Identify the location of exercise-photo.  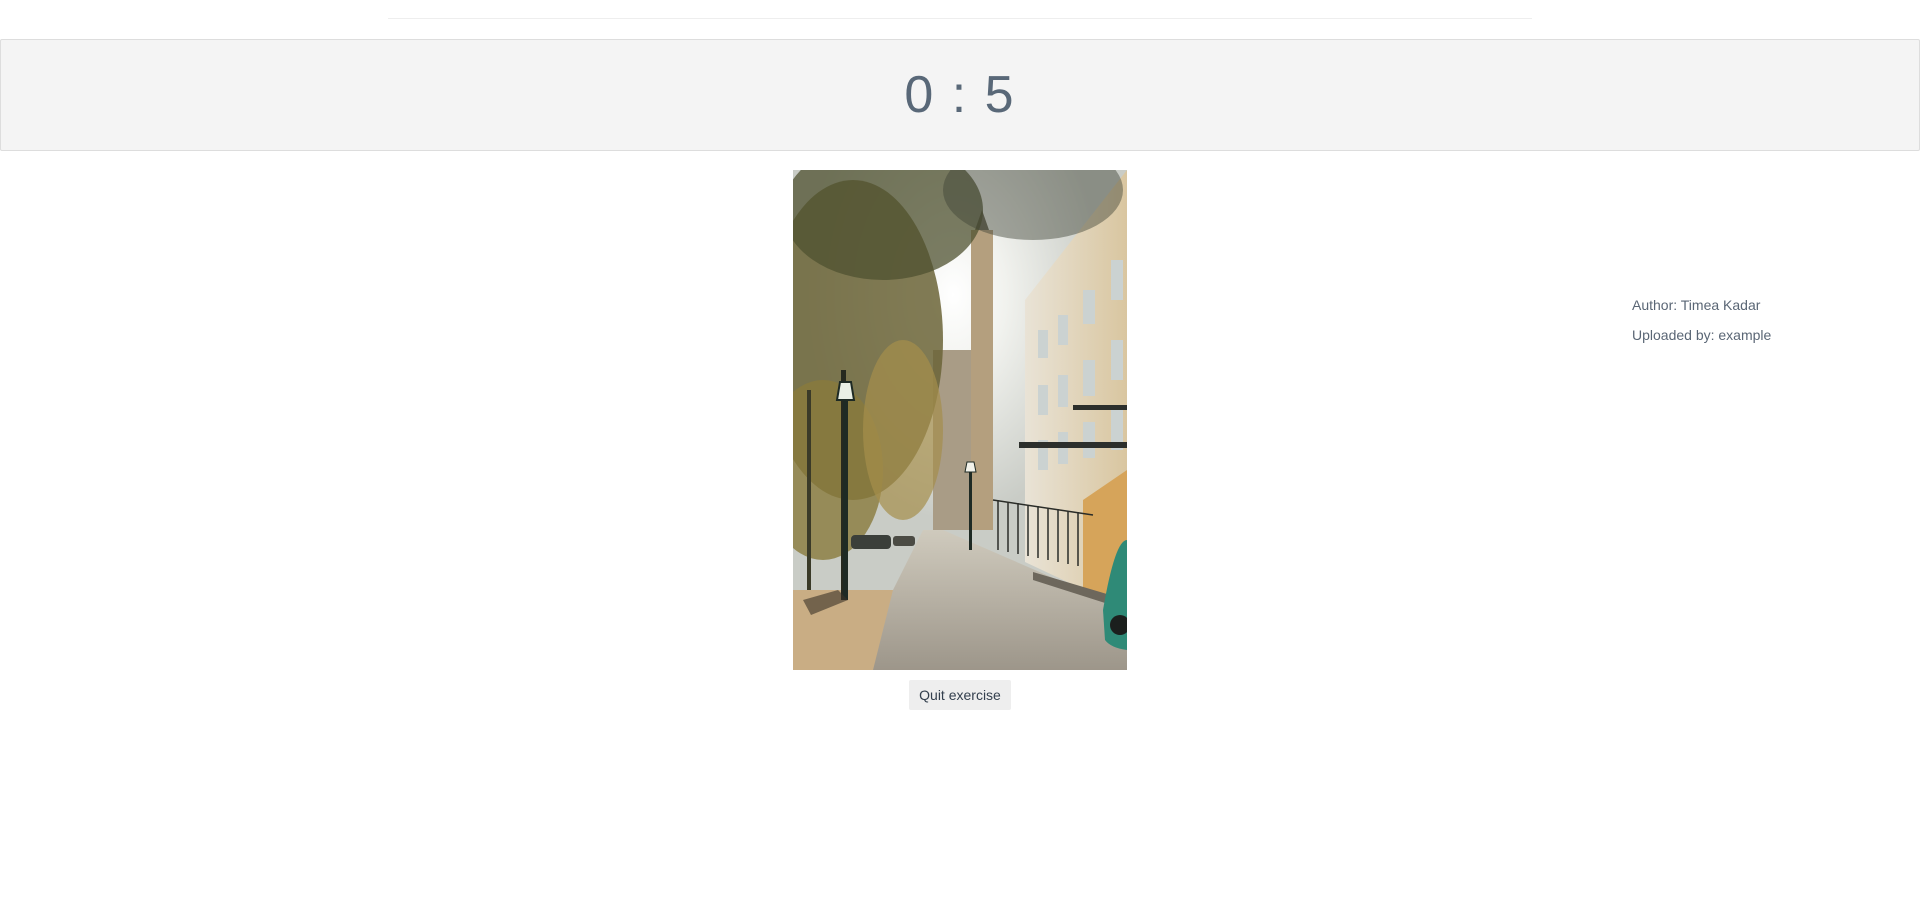
(960, 420).